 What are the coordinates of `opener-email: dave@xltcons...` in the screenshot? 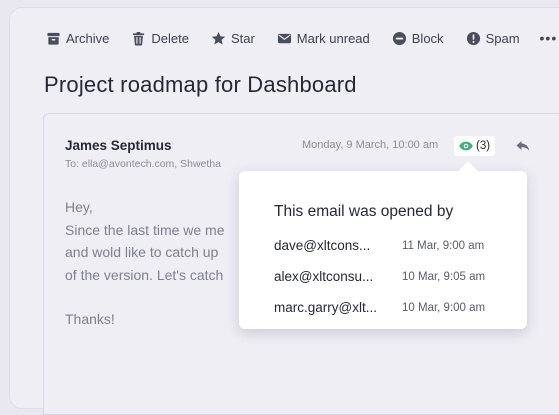 It's located at (322, 245).